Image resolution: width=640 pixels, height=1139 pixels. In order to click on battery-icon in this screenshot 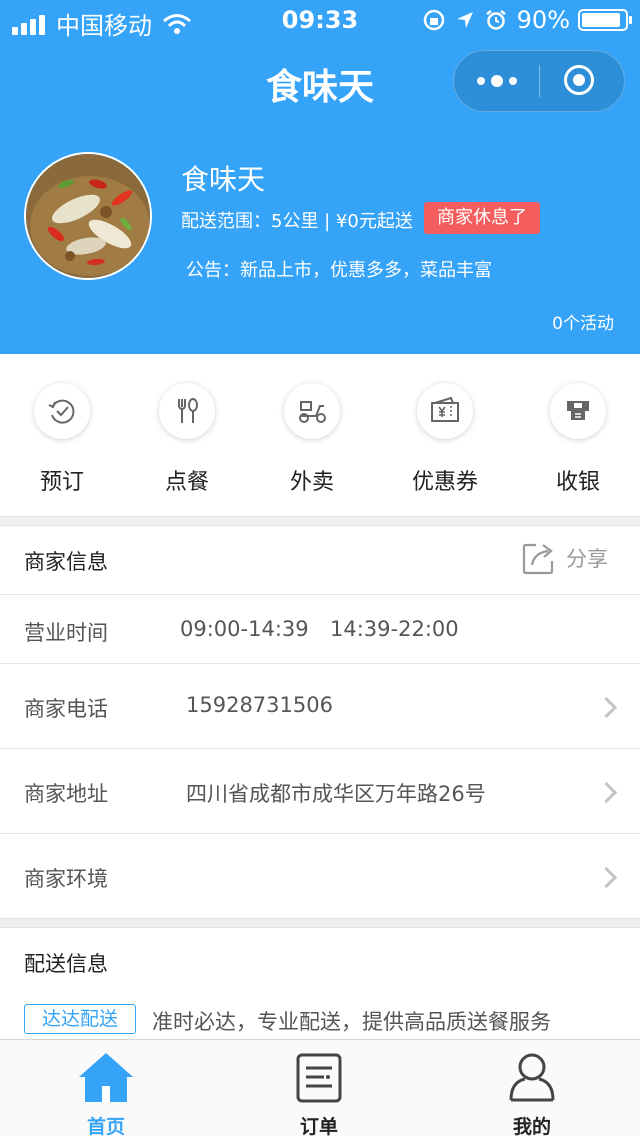, I will do `click(605, 20)`.